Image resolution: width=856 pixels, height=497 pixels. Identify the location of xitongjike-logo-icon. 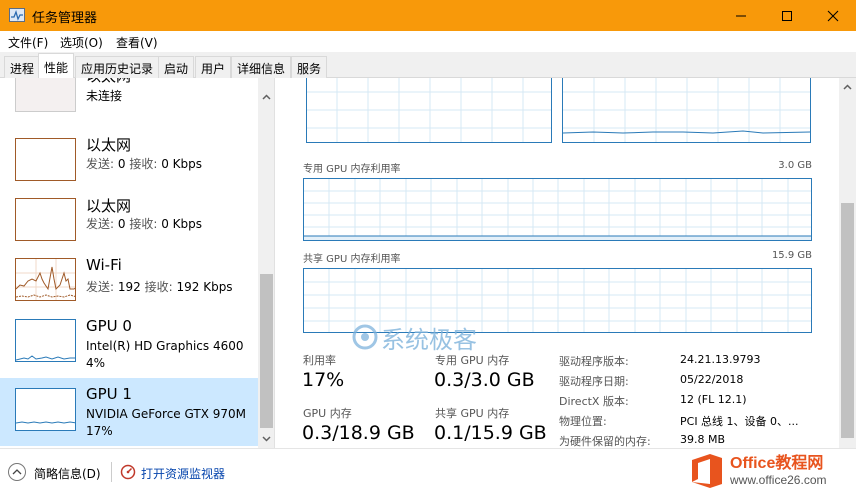
(365, 337).